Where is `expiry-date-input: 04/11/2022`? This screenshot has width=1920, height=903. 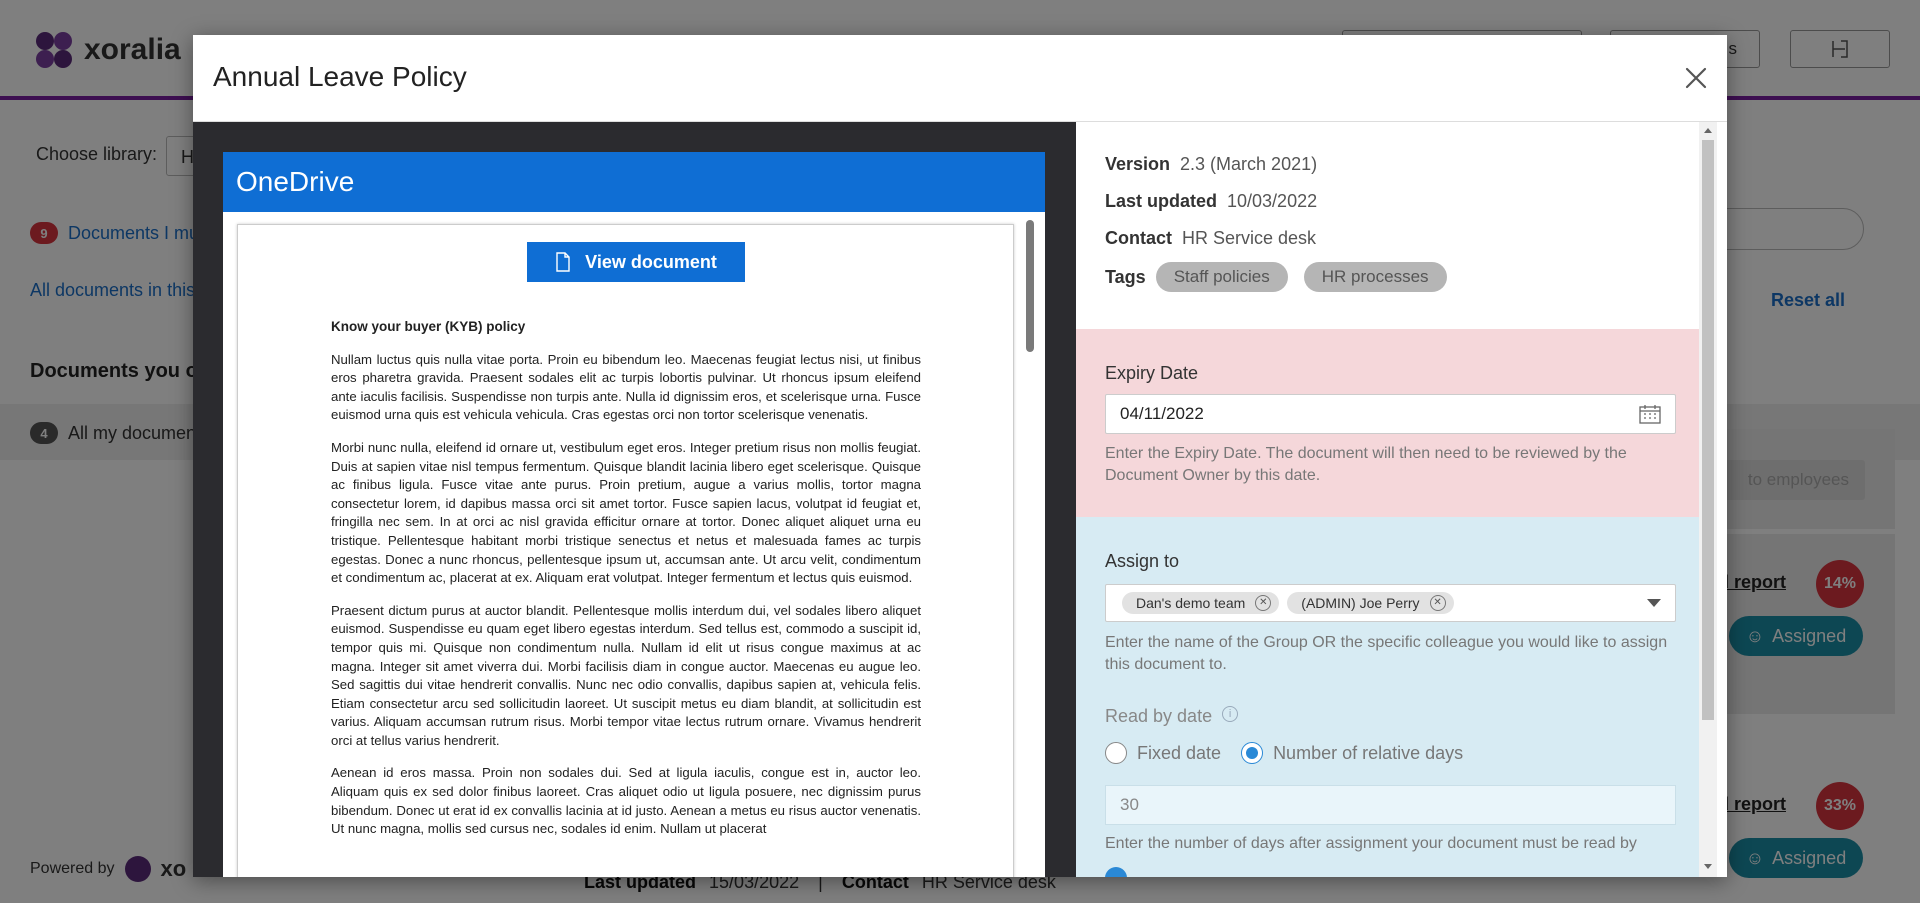
expiry-date-input: 04/11/2022 is located at coordinates (1390, 414).